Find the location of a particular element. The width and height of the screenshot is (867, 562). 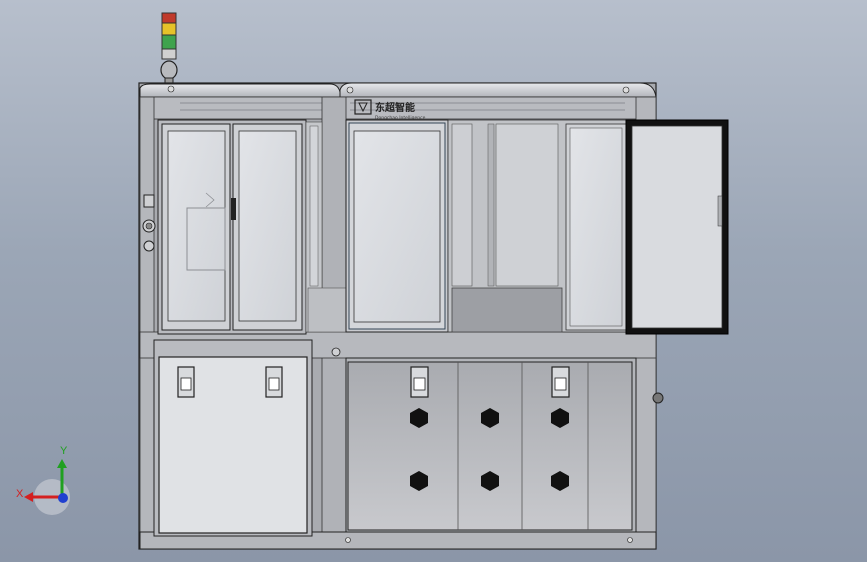

upper-middle-door is located at coordinates (397, 226).